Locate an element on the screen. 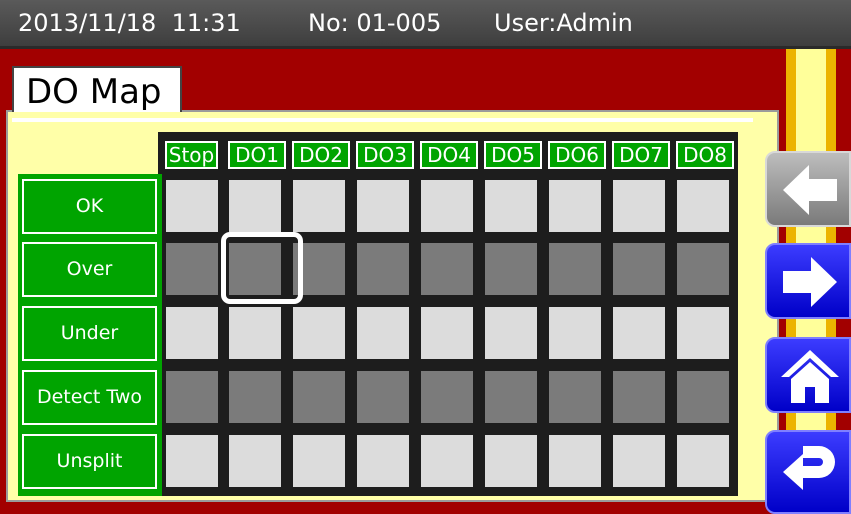 Image resolution: width=851 pixels, height=514 pixels. user-label: User:Admin is located at coordinates (563, 23).